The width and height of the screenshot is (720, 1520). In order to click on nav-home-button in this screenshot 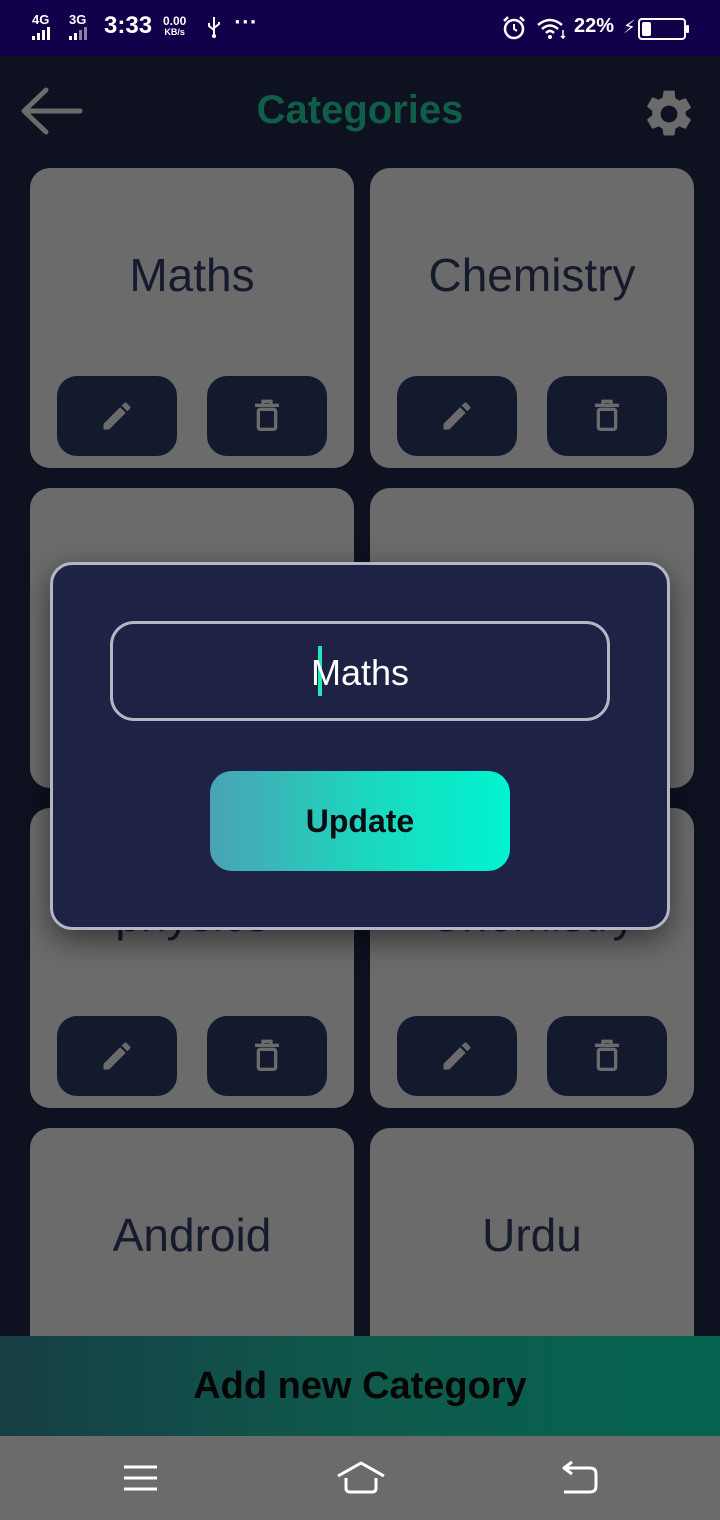, I will do `click(361, 1478)`.